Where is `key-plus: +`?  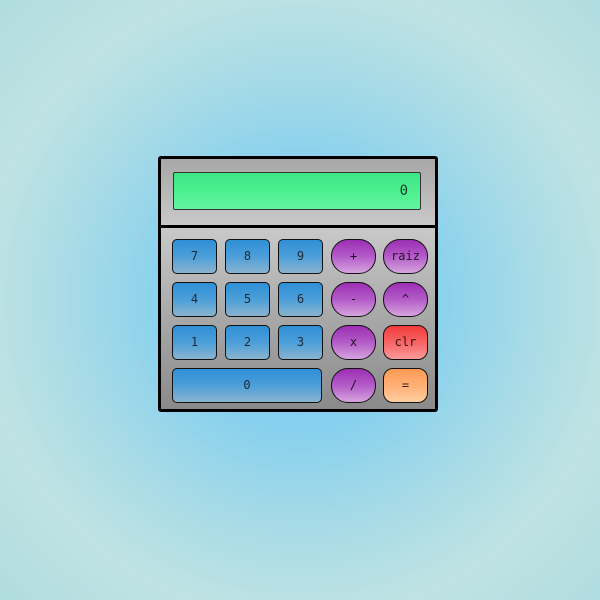 key-plus: + is located at coordinates (353, 256).